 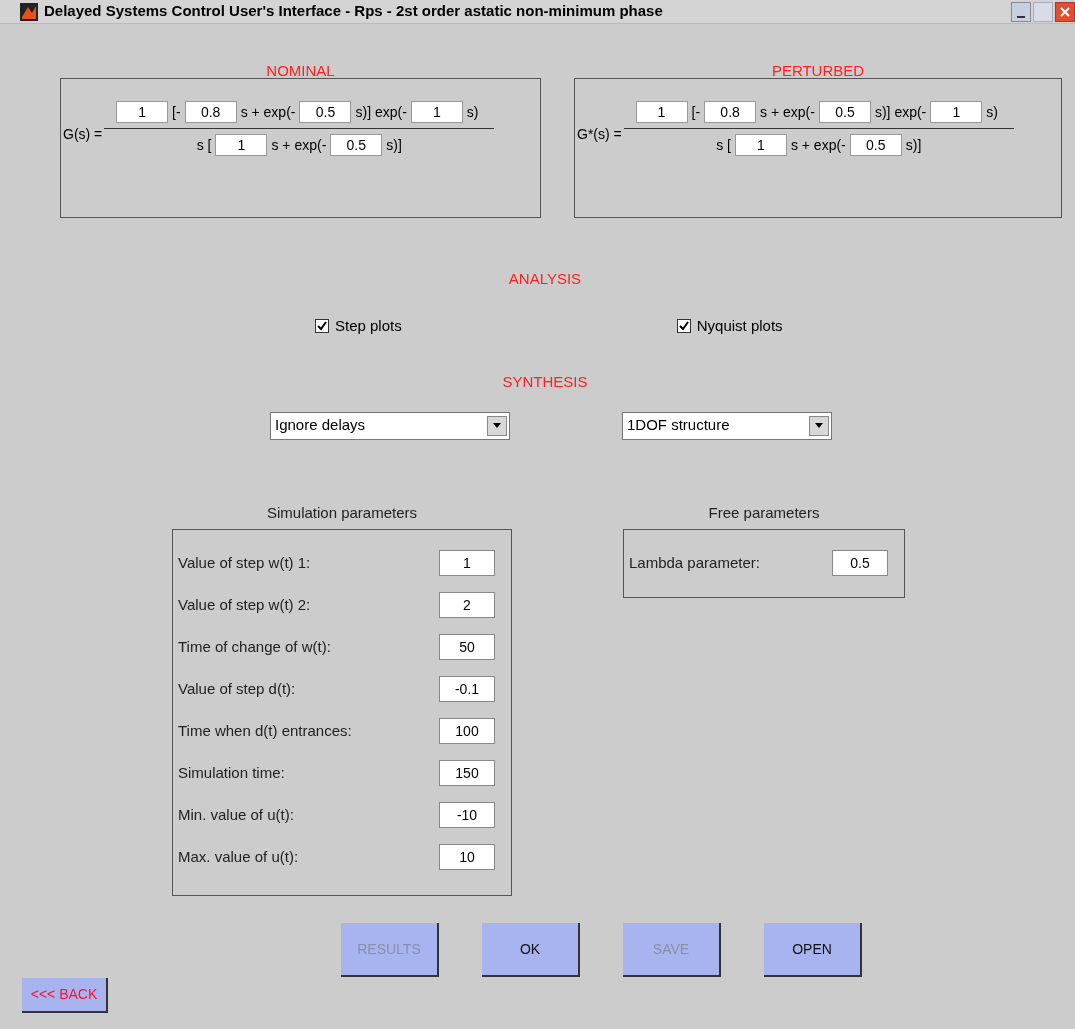 I want to click on section-title: SYNTHESIS, so click(x=545, y=382).